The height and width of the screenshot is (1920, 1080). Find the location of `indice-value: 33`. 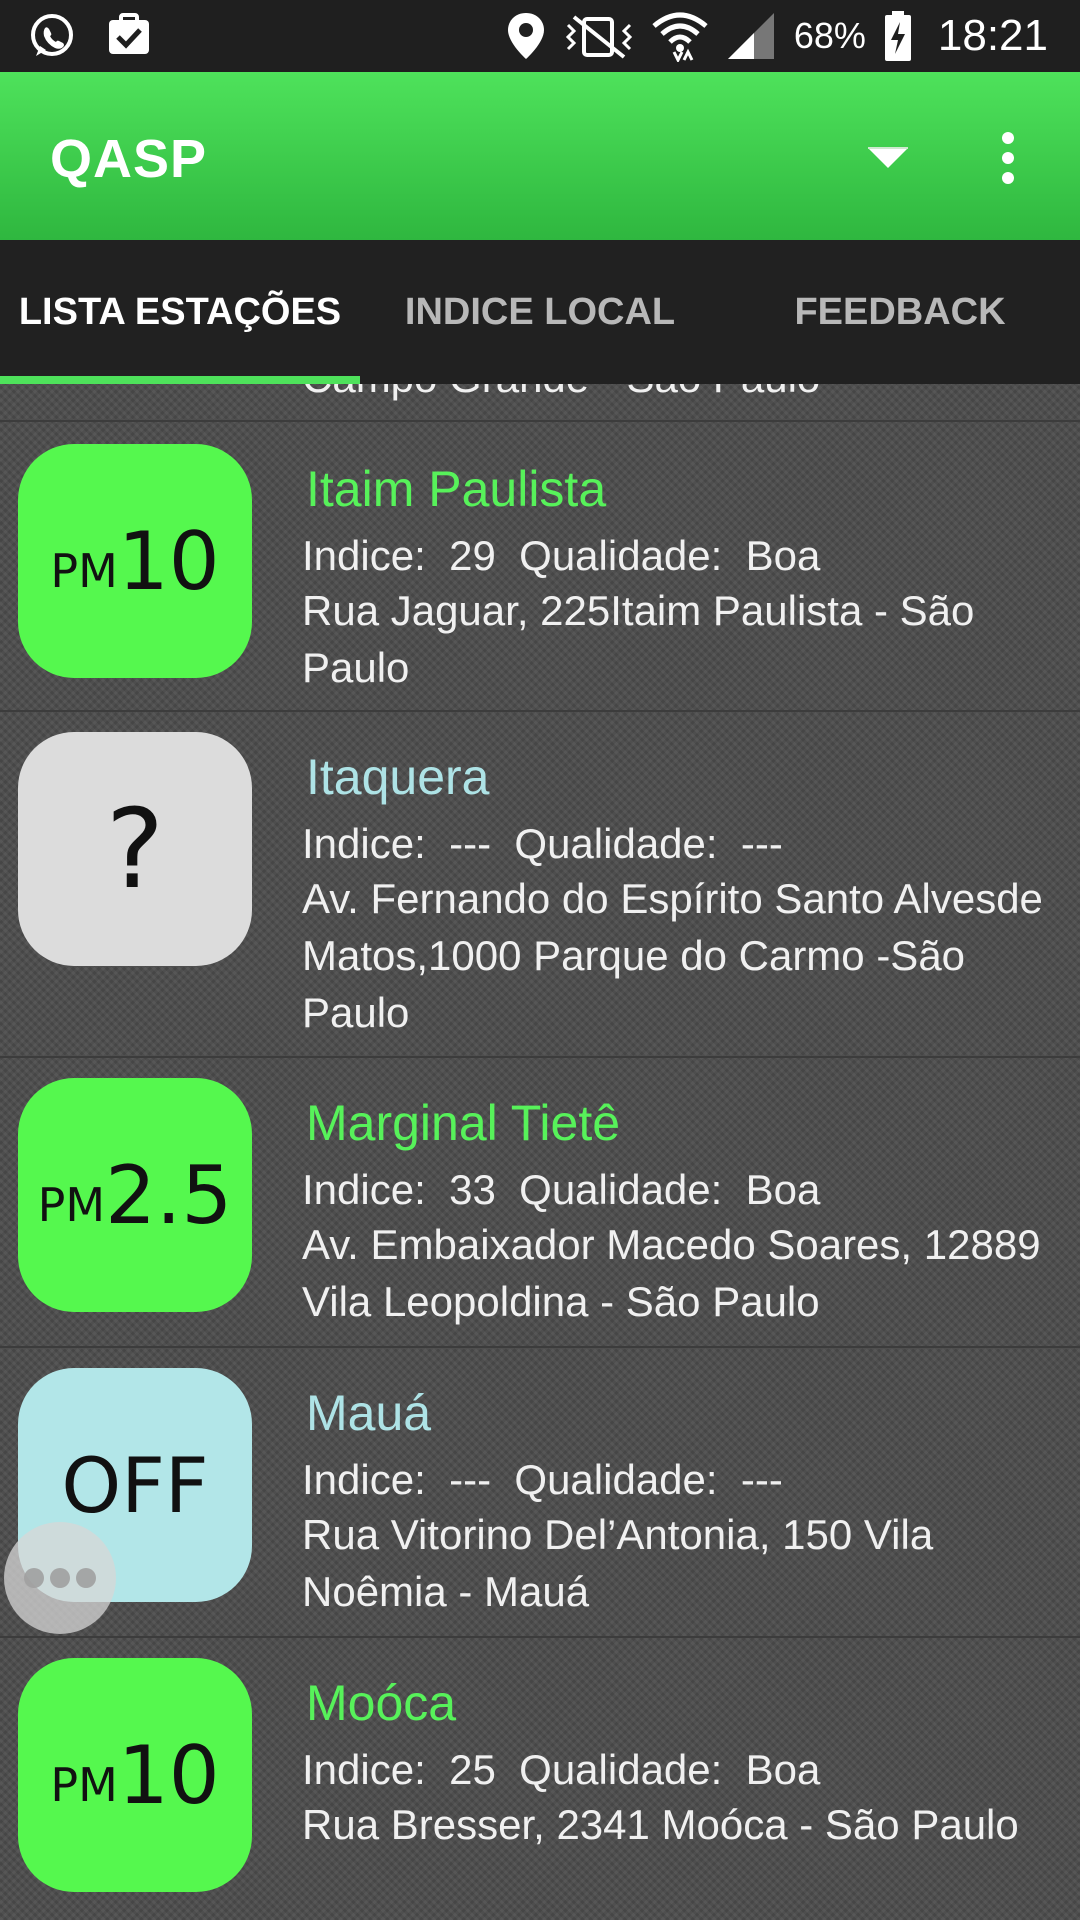

indice-value: 33 is located at coordinates (472, 1189).